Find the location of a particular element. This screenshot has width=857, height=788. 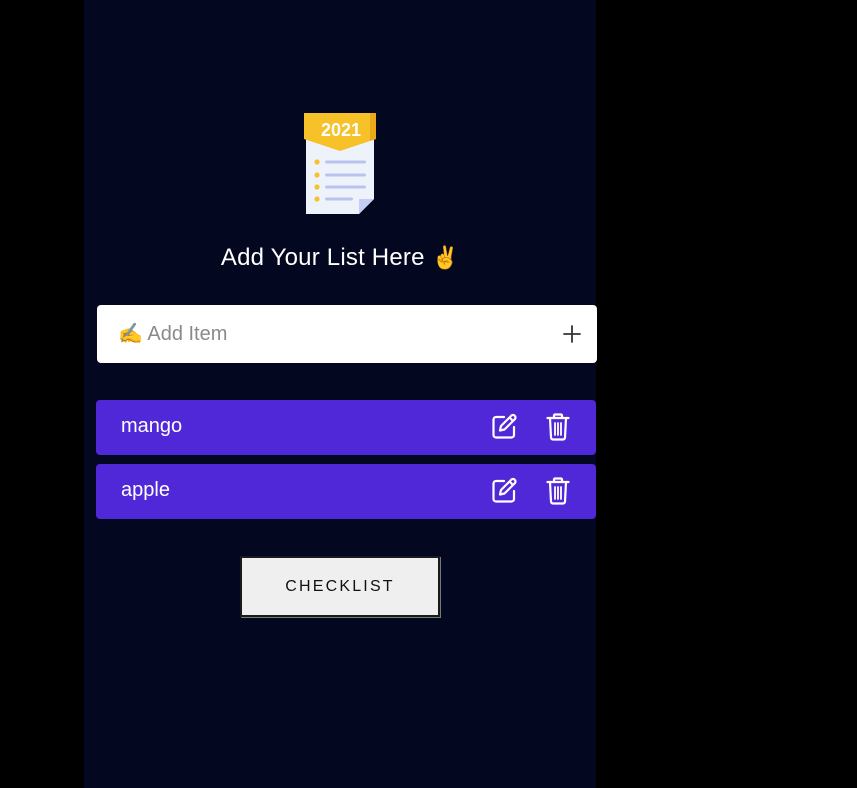

checklist-button: CHECKLIST is located at coordinates (340, 586).